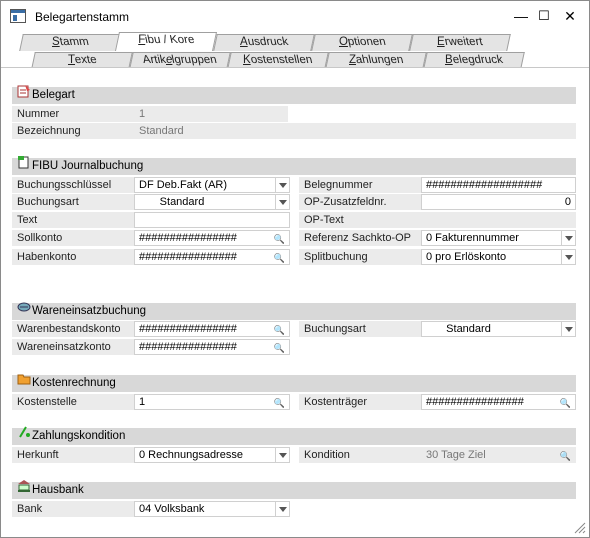 The width and height of the screenshot is (590, 538). Describe the element at coordinates (498, 220) in the screenshot. I see `op-text-field` at that location.